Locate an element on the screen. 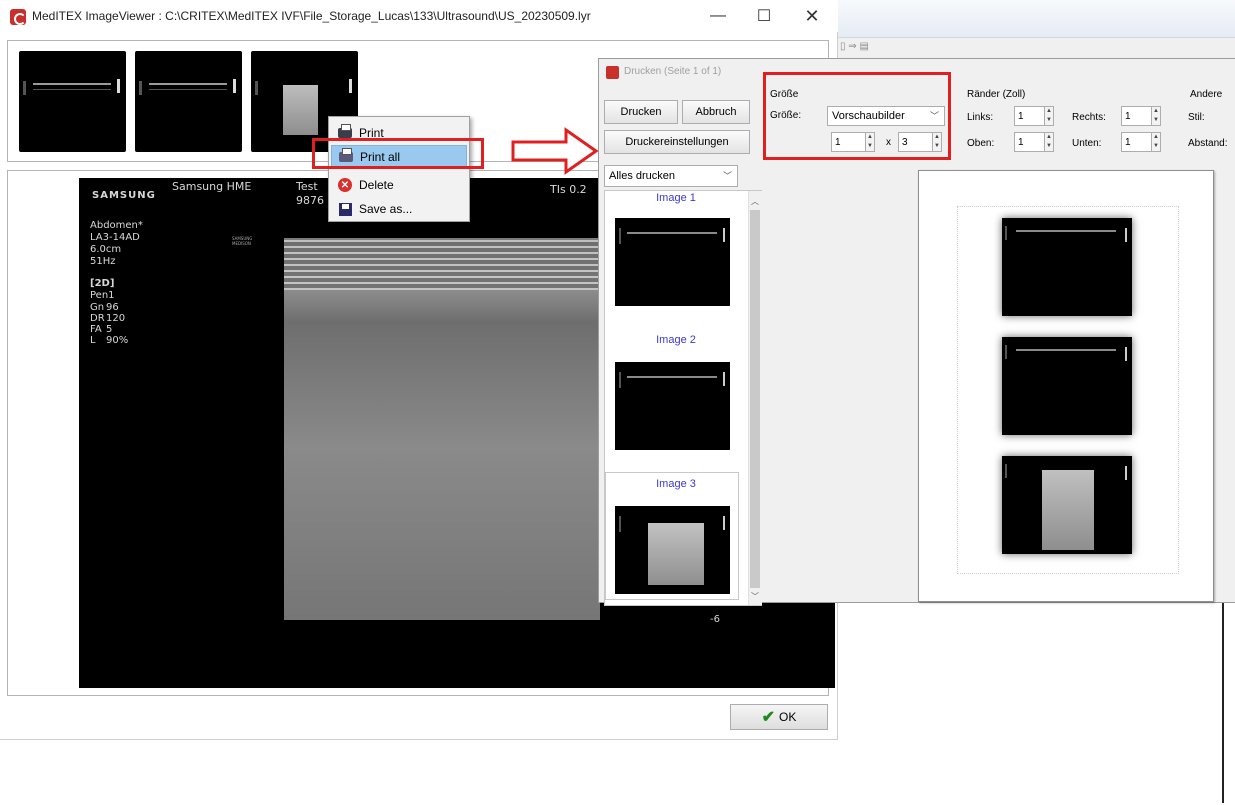  checkmark-icon: ✔ is located at coordinates (768, 717).